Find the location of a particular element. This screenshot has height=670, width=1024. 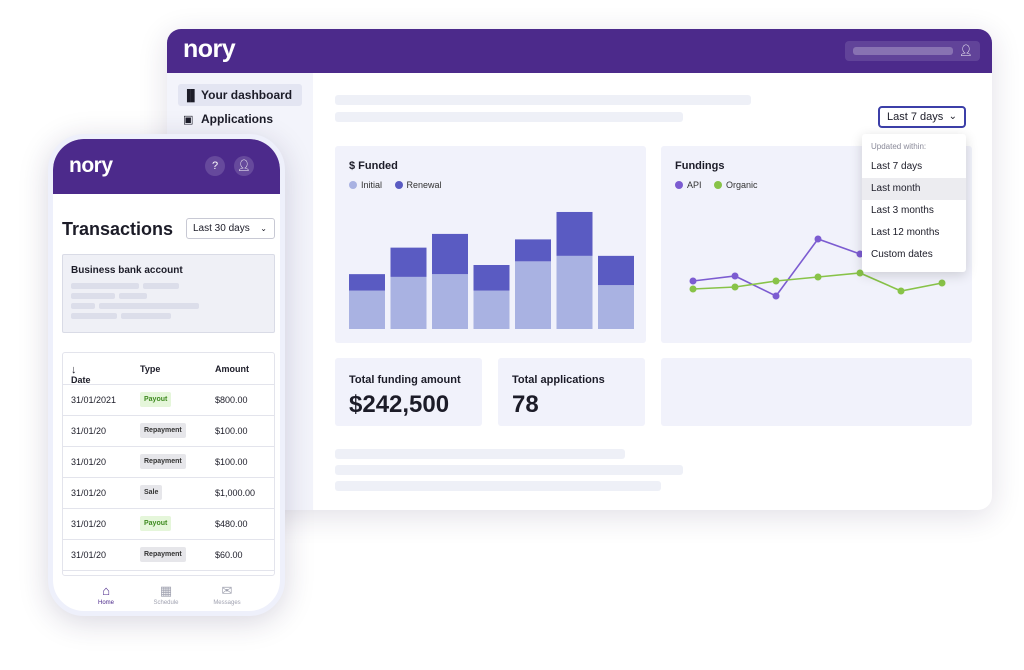

sidebar-item-dashboard: ▐▌ Your dashboard is located at coordinates (240, 95).